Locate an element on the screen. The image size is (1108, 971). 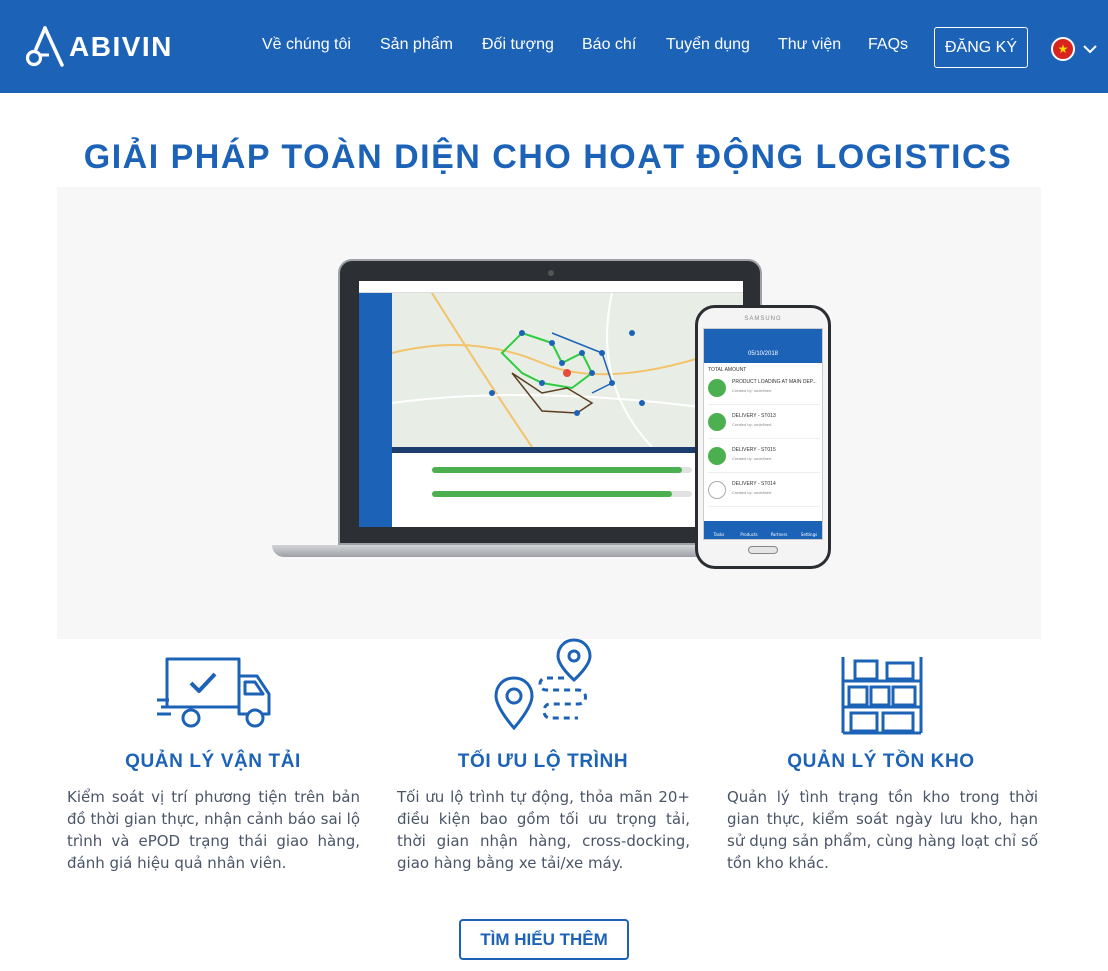
truck-check-icon is located at coordinates (214, 692).